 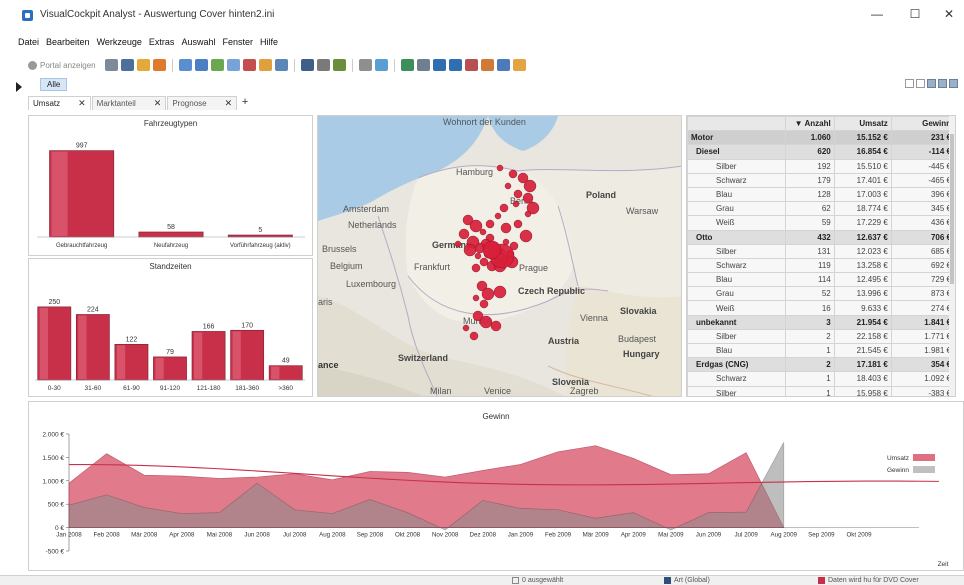 I want to click on portal-button: Portal anzeigen, so click(x=62, y=65).